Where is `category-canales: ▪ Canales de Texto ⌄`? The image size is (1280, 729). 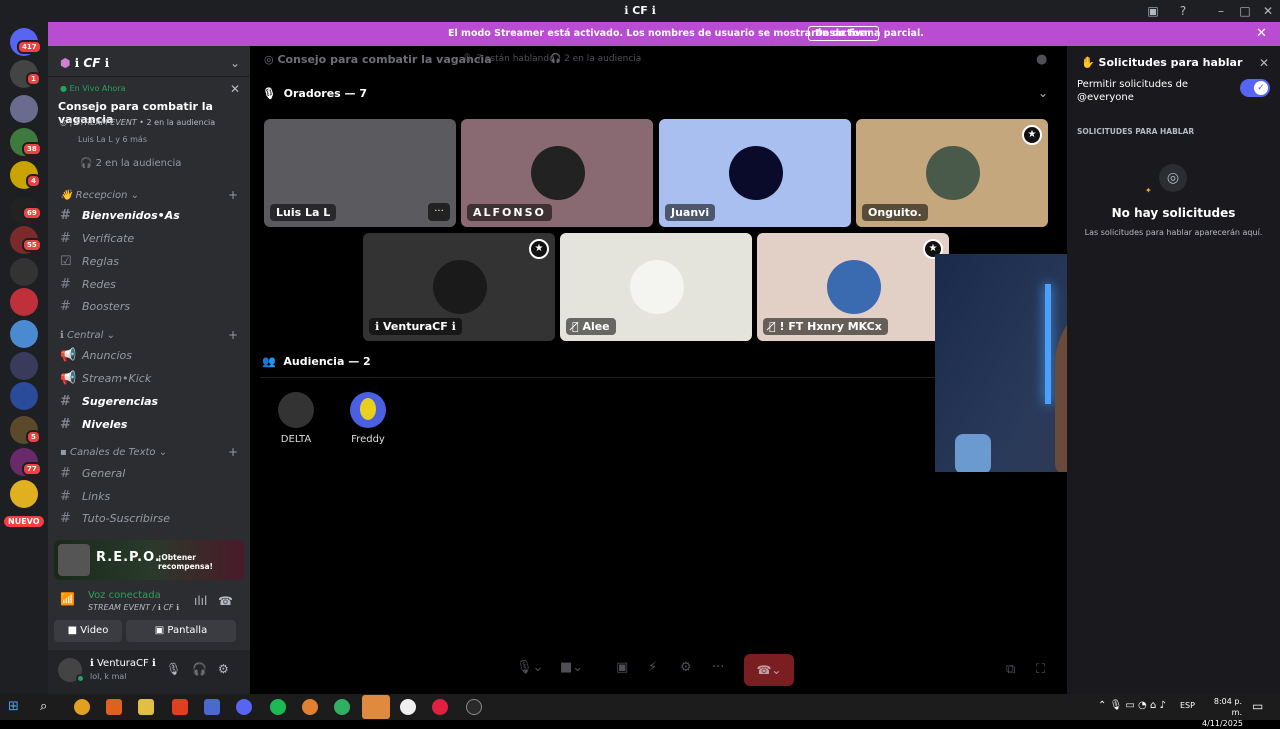 category-canales: ▪ Canales de Texto ⌄ is located at coordinates (113, 452).